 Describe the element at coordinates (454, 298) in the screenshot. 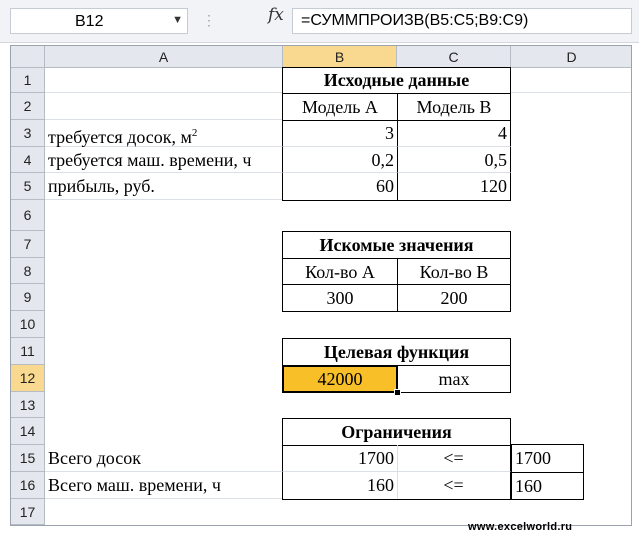

I see `cell-c9: 200` at that location.